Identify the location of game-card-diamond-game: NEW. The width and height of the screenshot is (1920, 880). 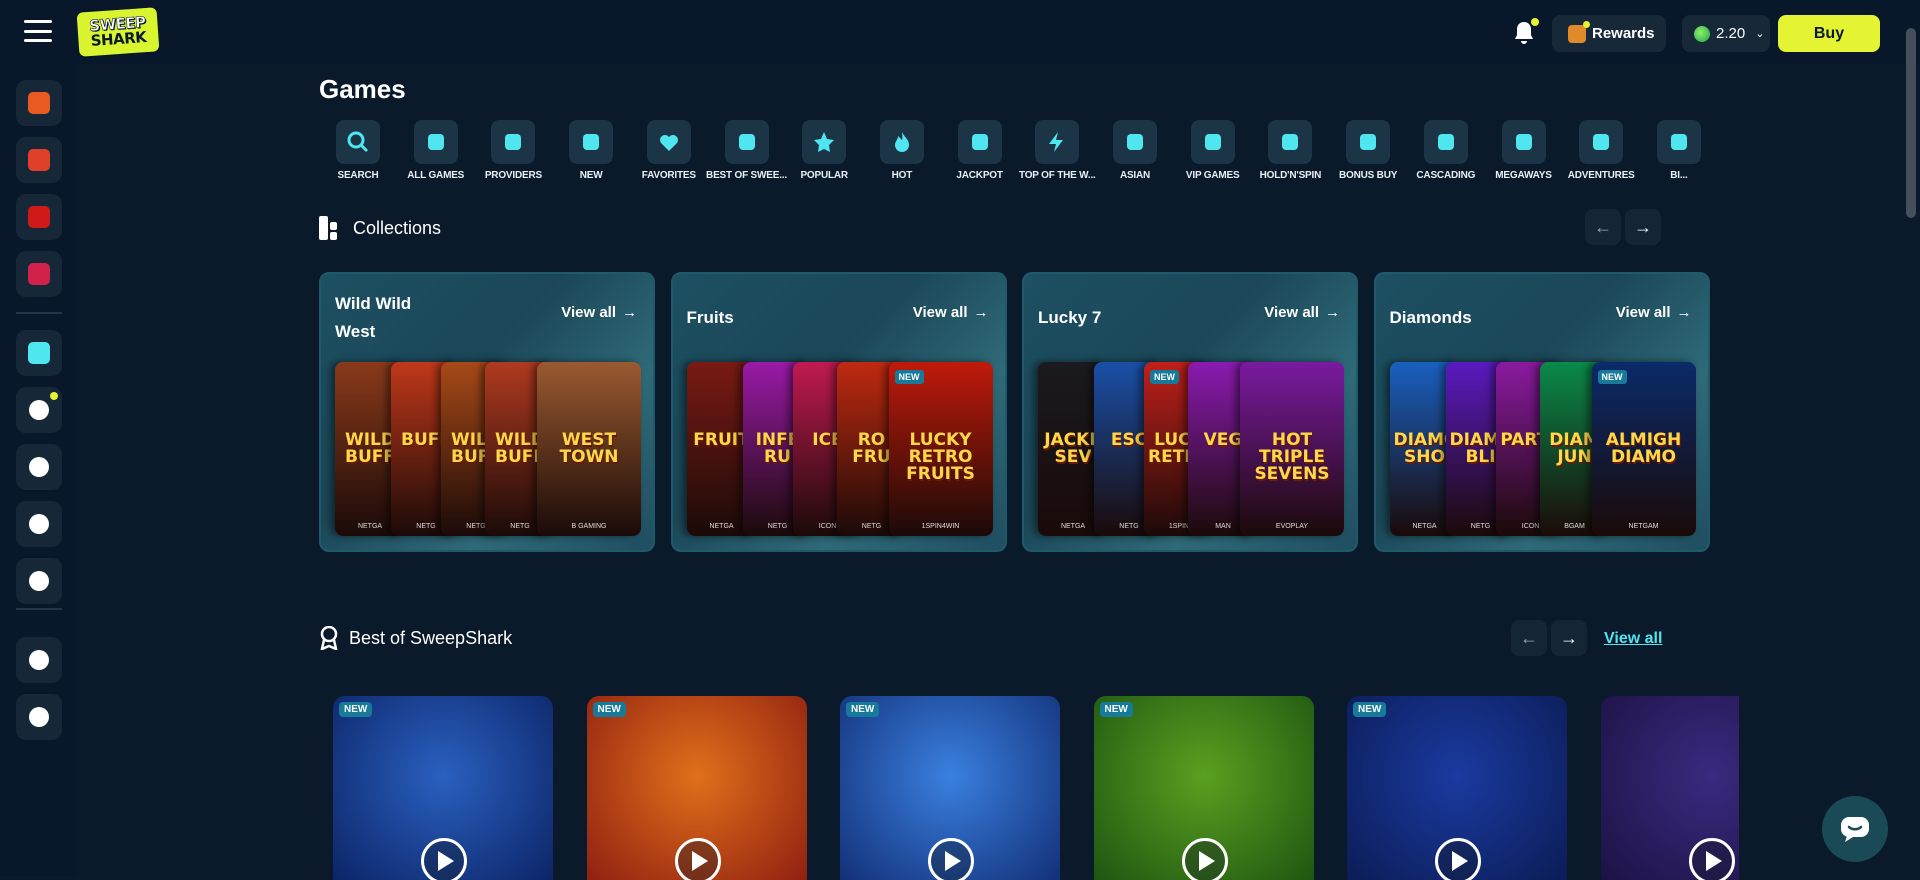
(950, 788).